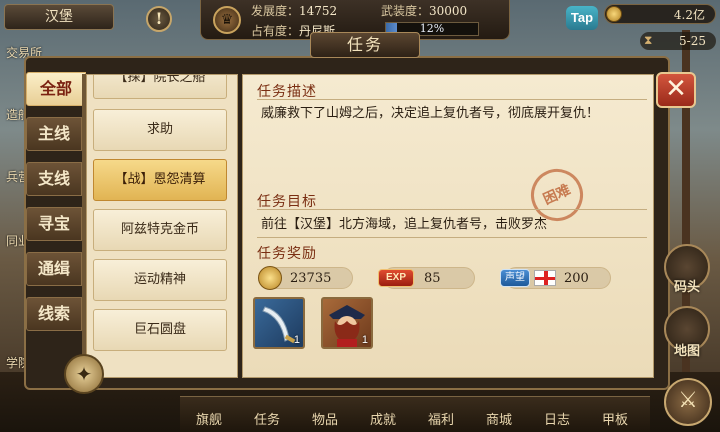 This screenshot has height=432, width=720. Describe the element at coordinates (325, 418) in the screenshot. I see `nav-items: 物品` at that location.